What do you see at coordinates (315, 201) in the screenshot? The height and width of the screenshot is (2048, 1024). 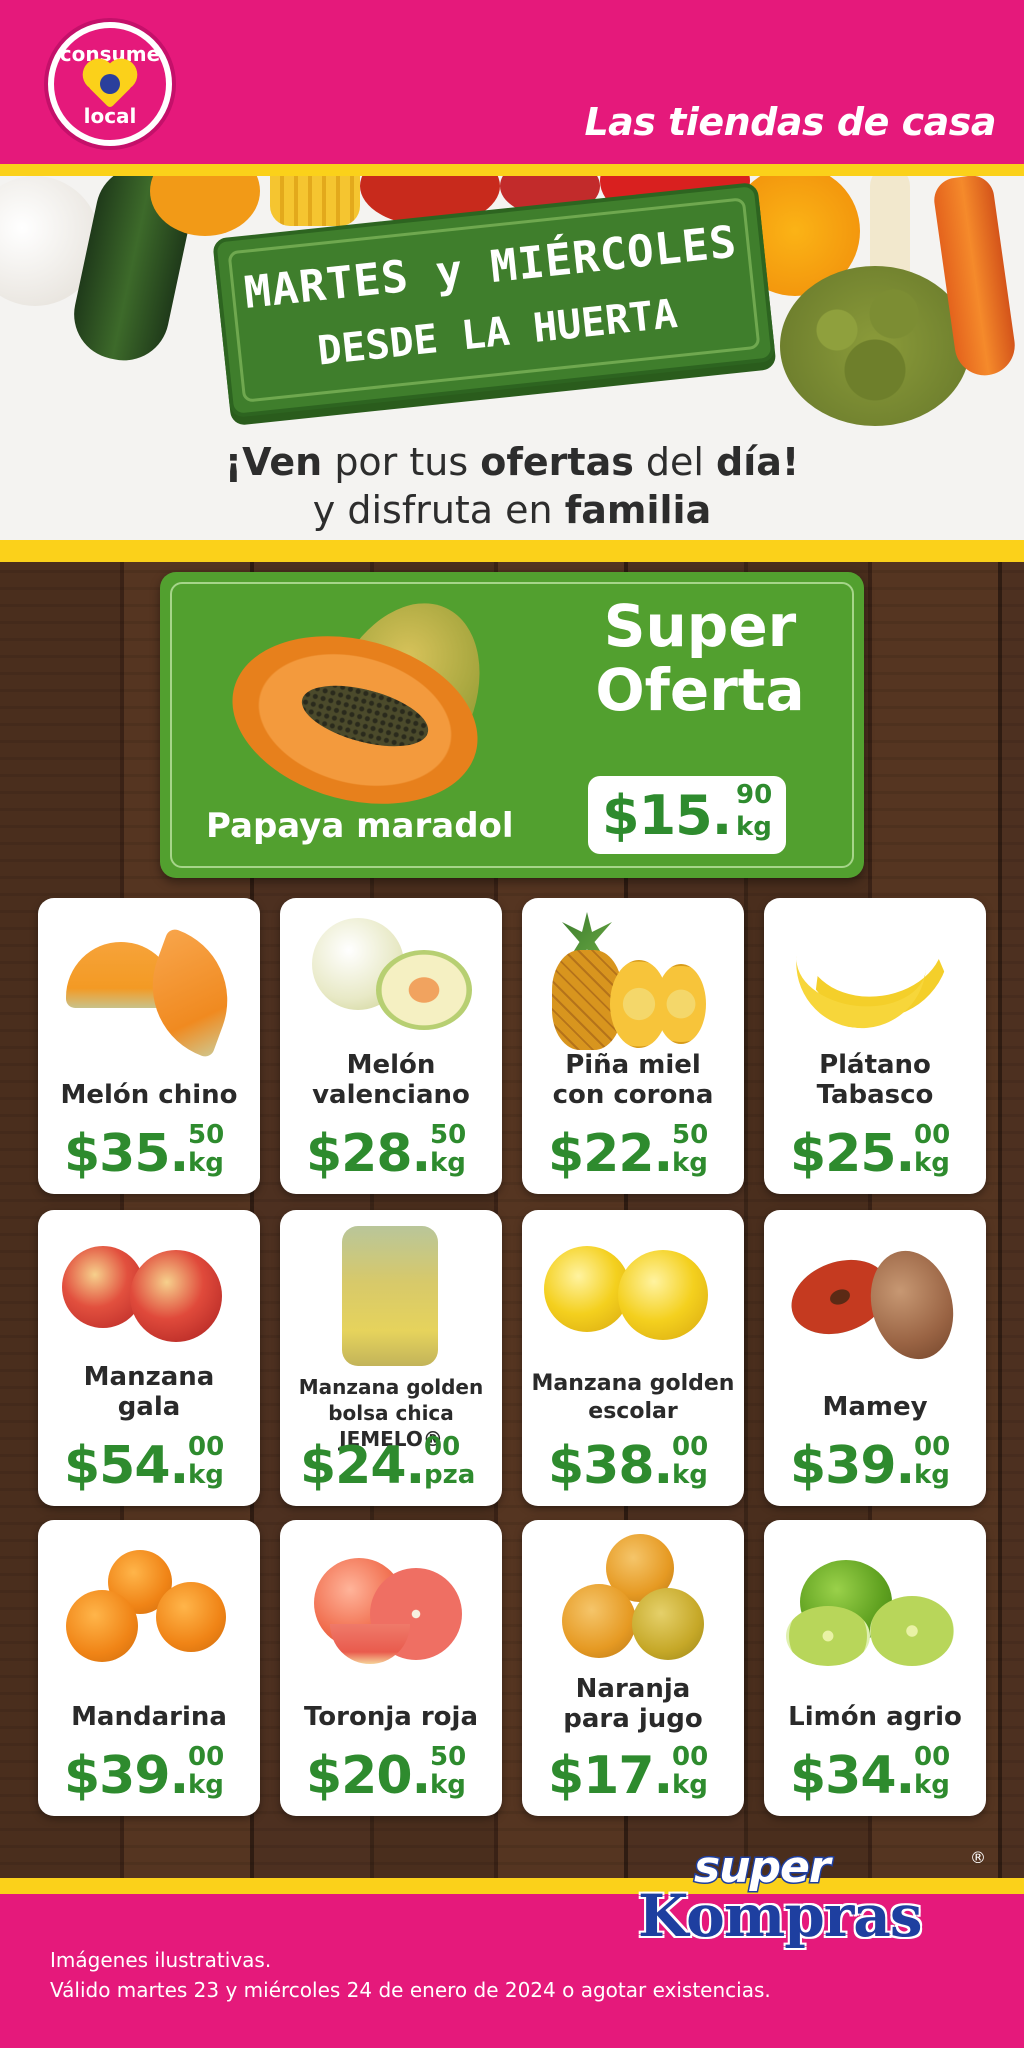 I see `corn-image` at bounding box center [315, 201].